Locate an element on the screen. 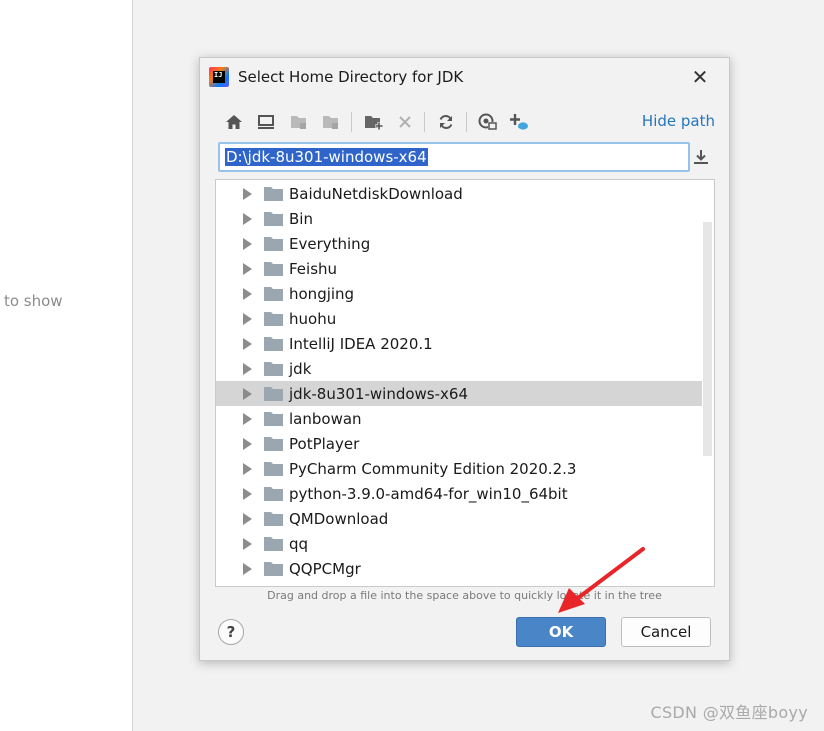  project-folder-icon is located at coordinates (299, 122).